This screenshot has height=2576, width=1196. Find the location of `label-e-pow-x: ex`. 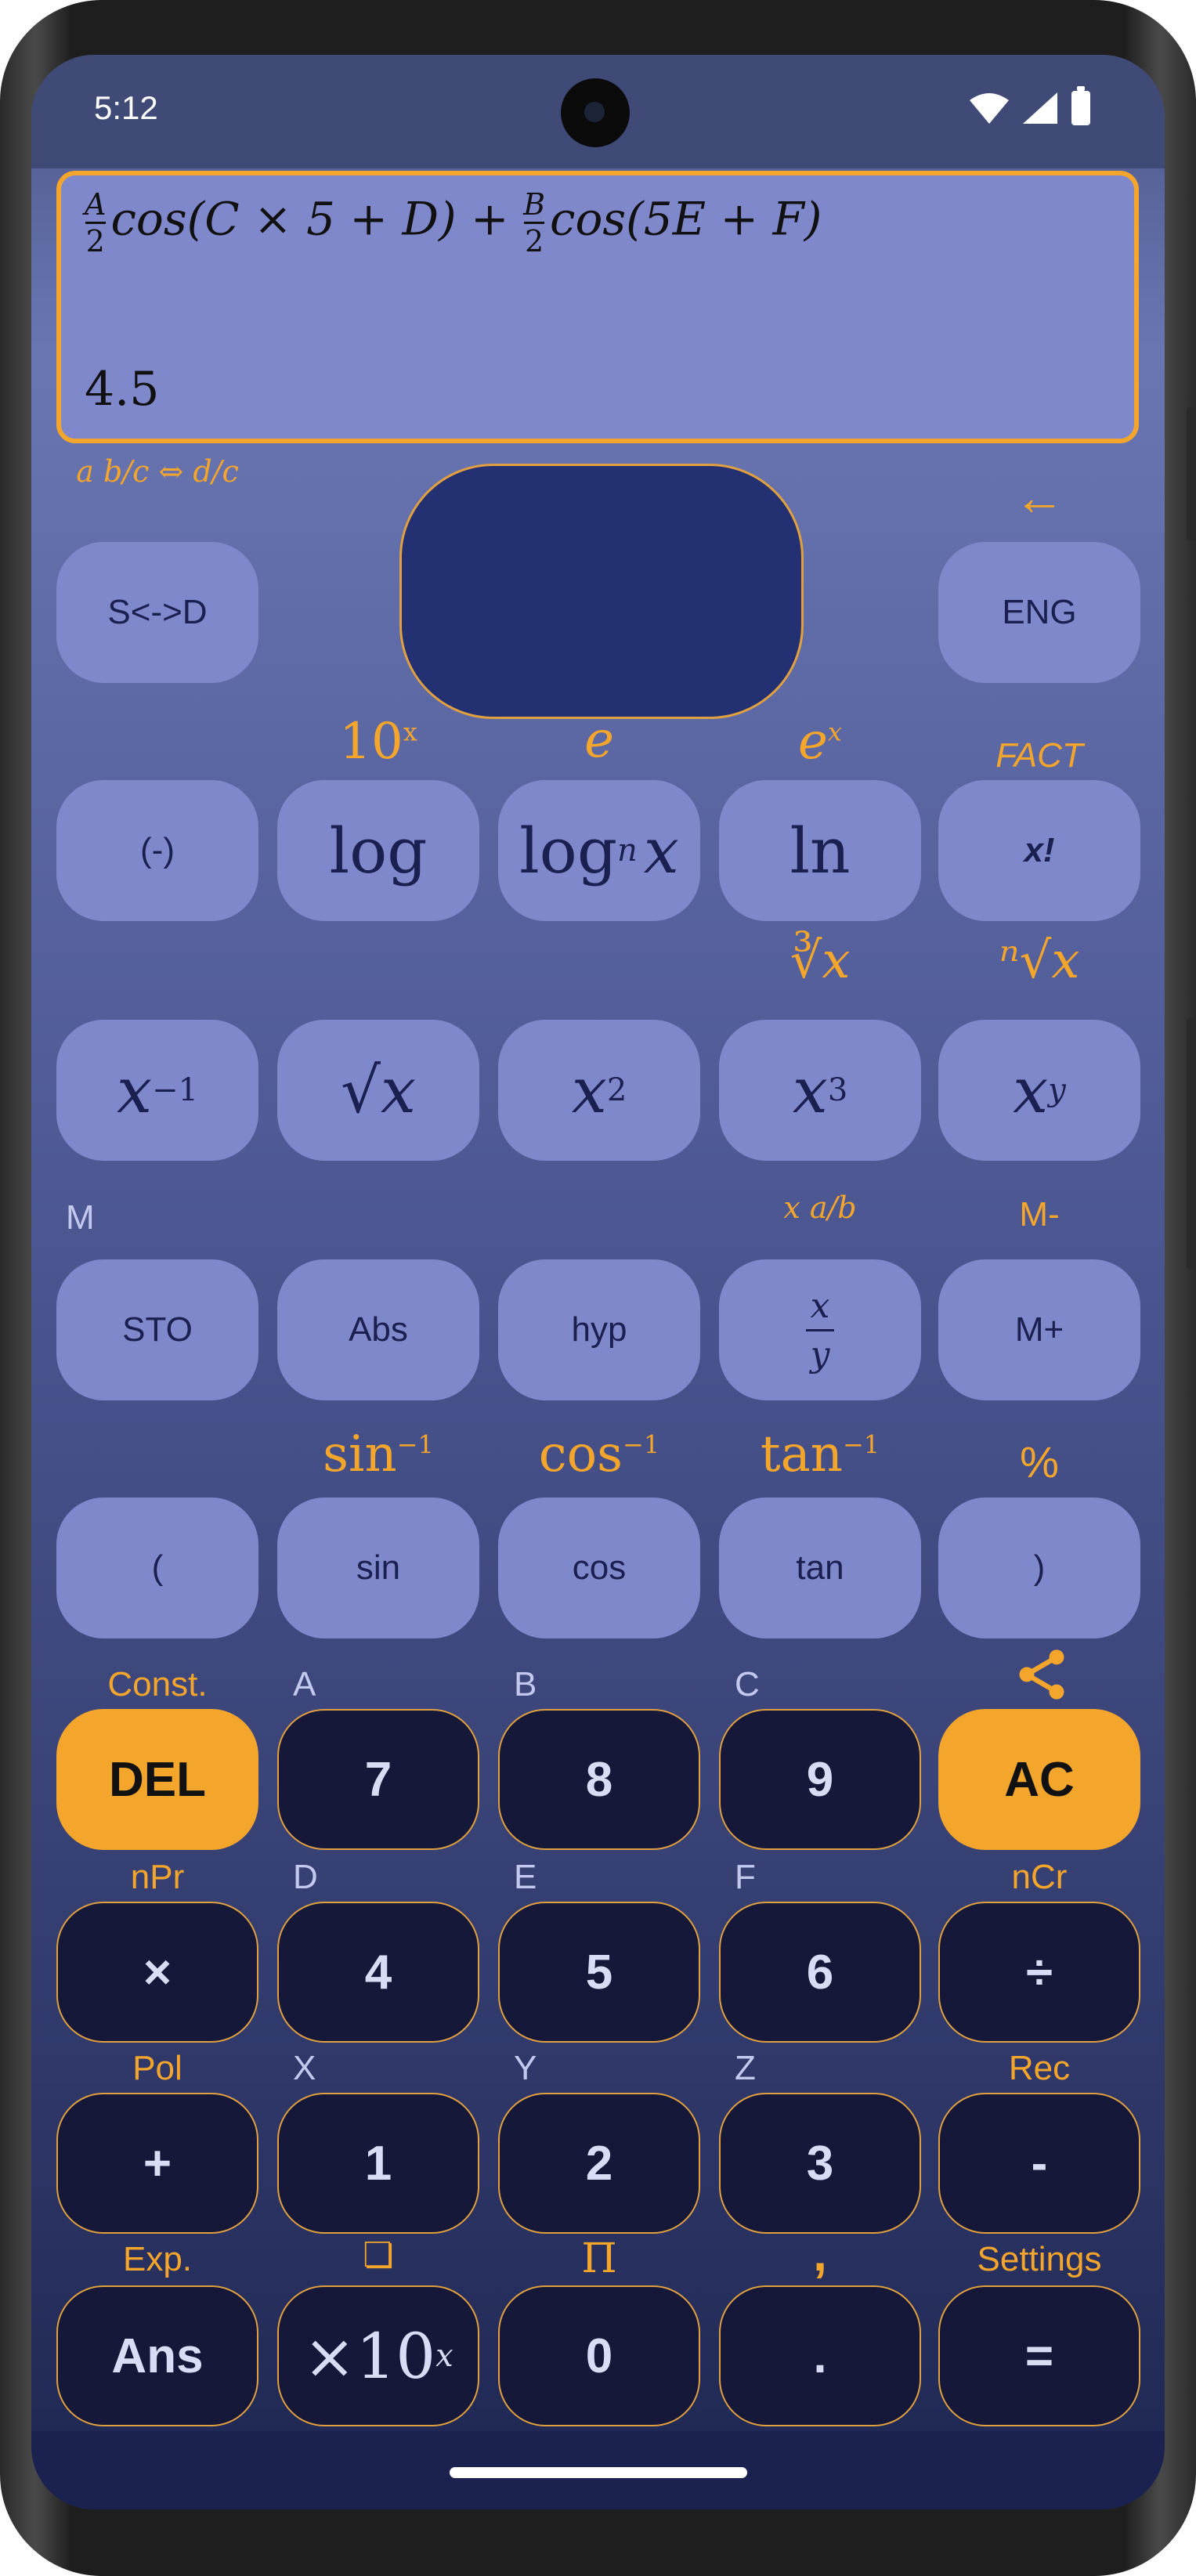

label-e-pow-x: ex is located at coordinates (820, 742).